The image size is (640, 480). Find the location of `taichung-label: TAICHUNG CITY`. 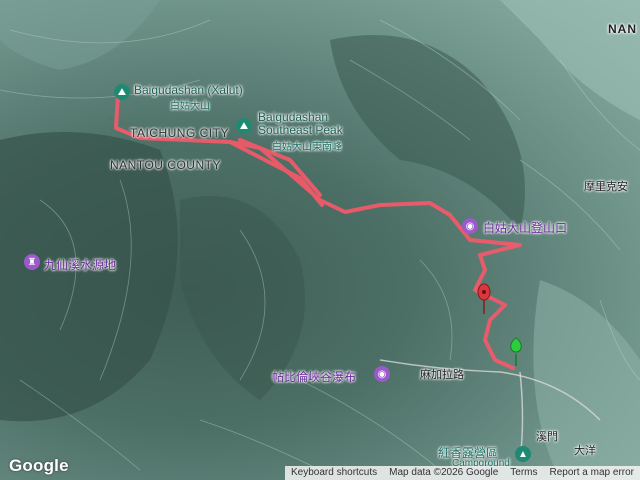

taichung-label: TAICHUNG CITY is located at coordinates (179, 133).